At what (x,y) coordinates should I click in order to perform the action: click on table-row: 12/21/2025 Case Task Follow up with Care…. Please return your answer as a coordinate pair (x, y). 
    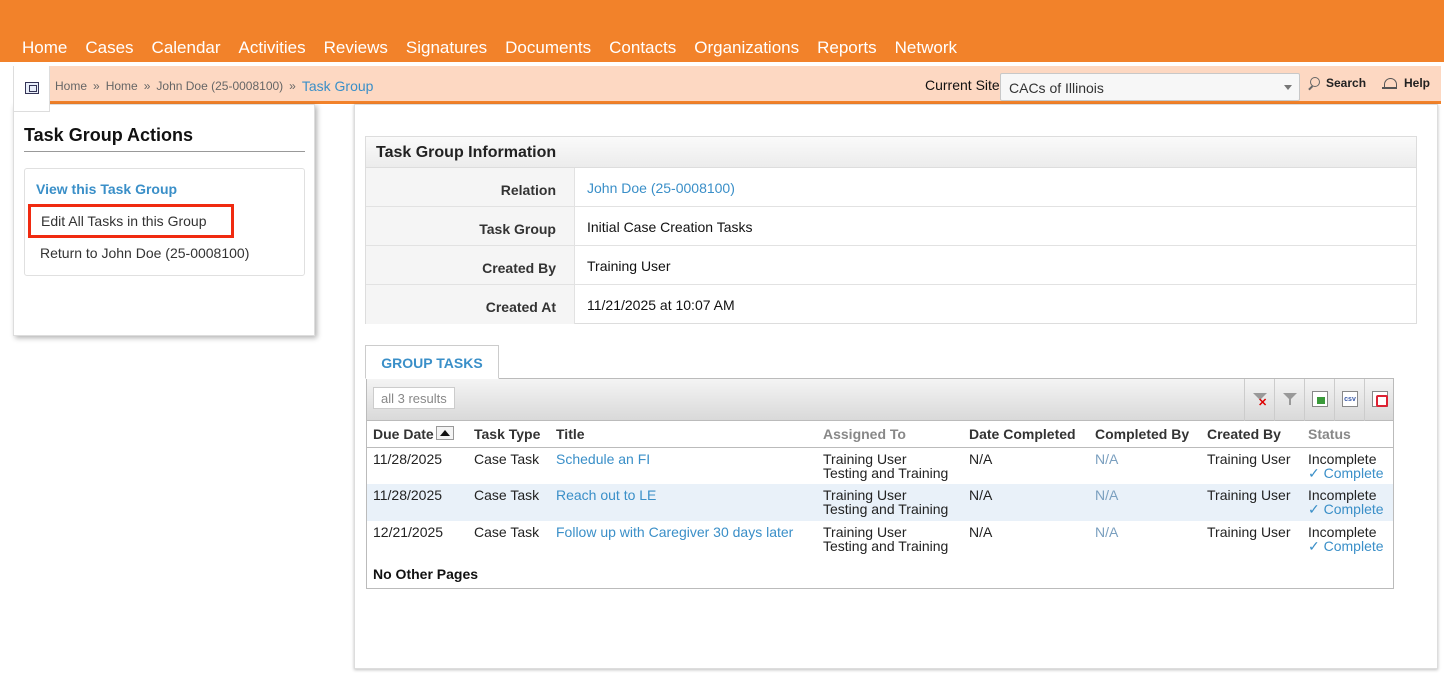
    Looking at the image, I should click on (880, 539).